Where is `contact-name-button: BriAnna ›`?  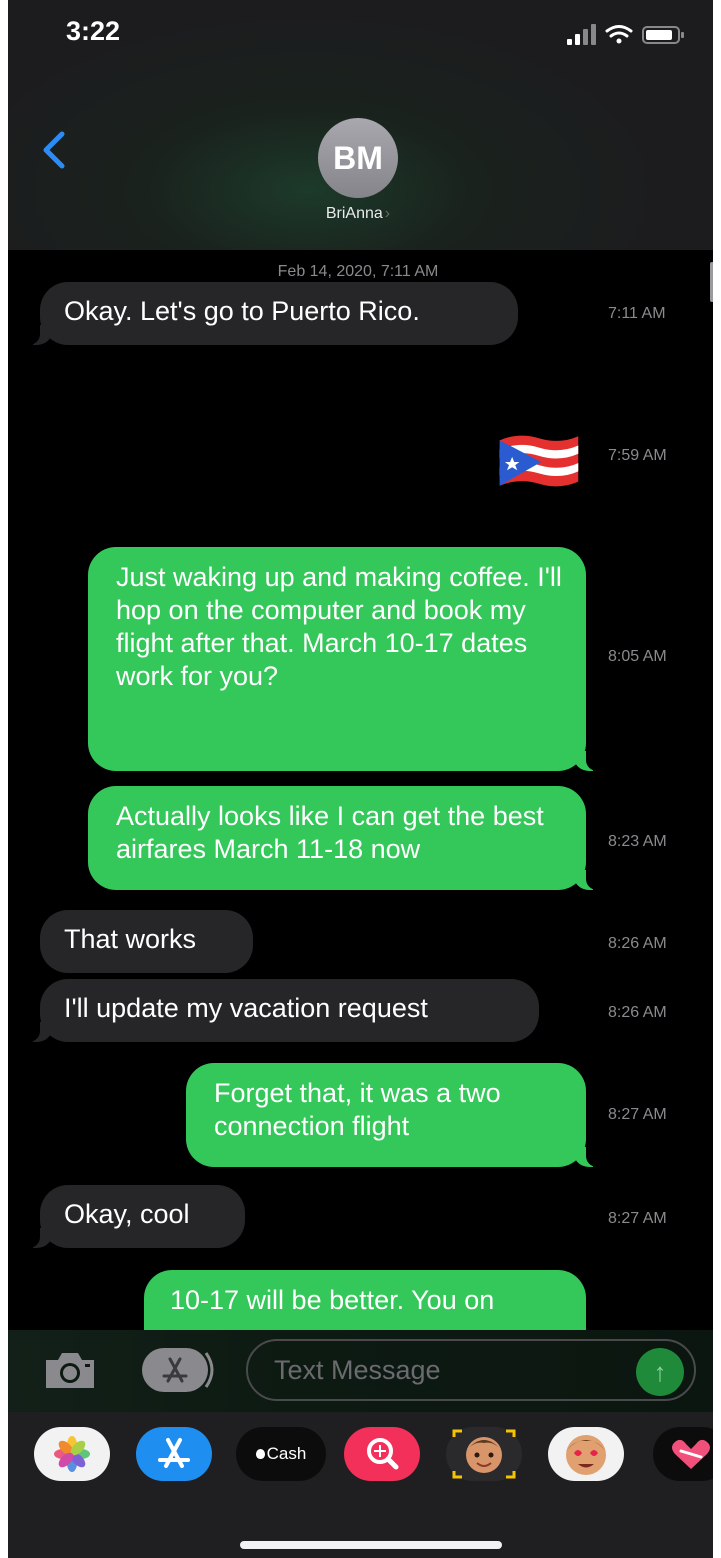
contact-name-button: BriAnna › is located at coordinates (358, 214).